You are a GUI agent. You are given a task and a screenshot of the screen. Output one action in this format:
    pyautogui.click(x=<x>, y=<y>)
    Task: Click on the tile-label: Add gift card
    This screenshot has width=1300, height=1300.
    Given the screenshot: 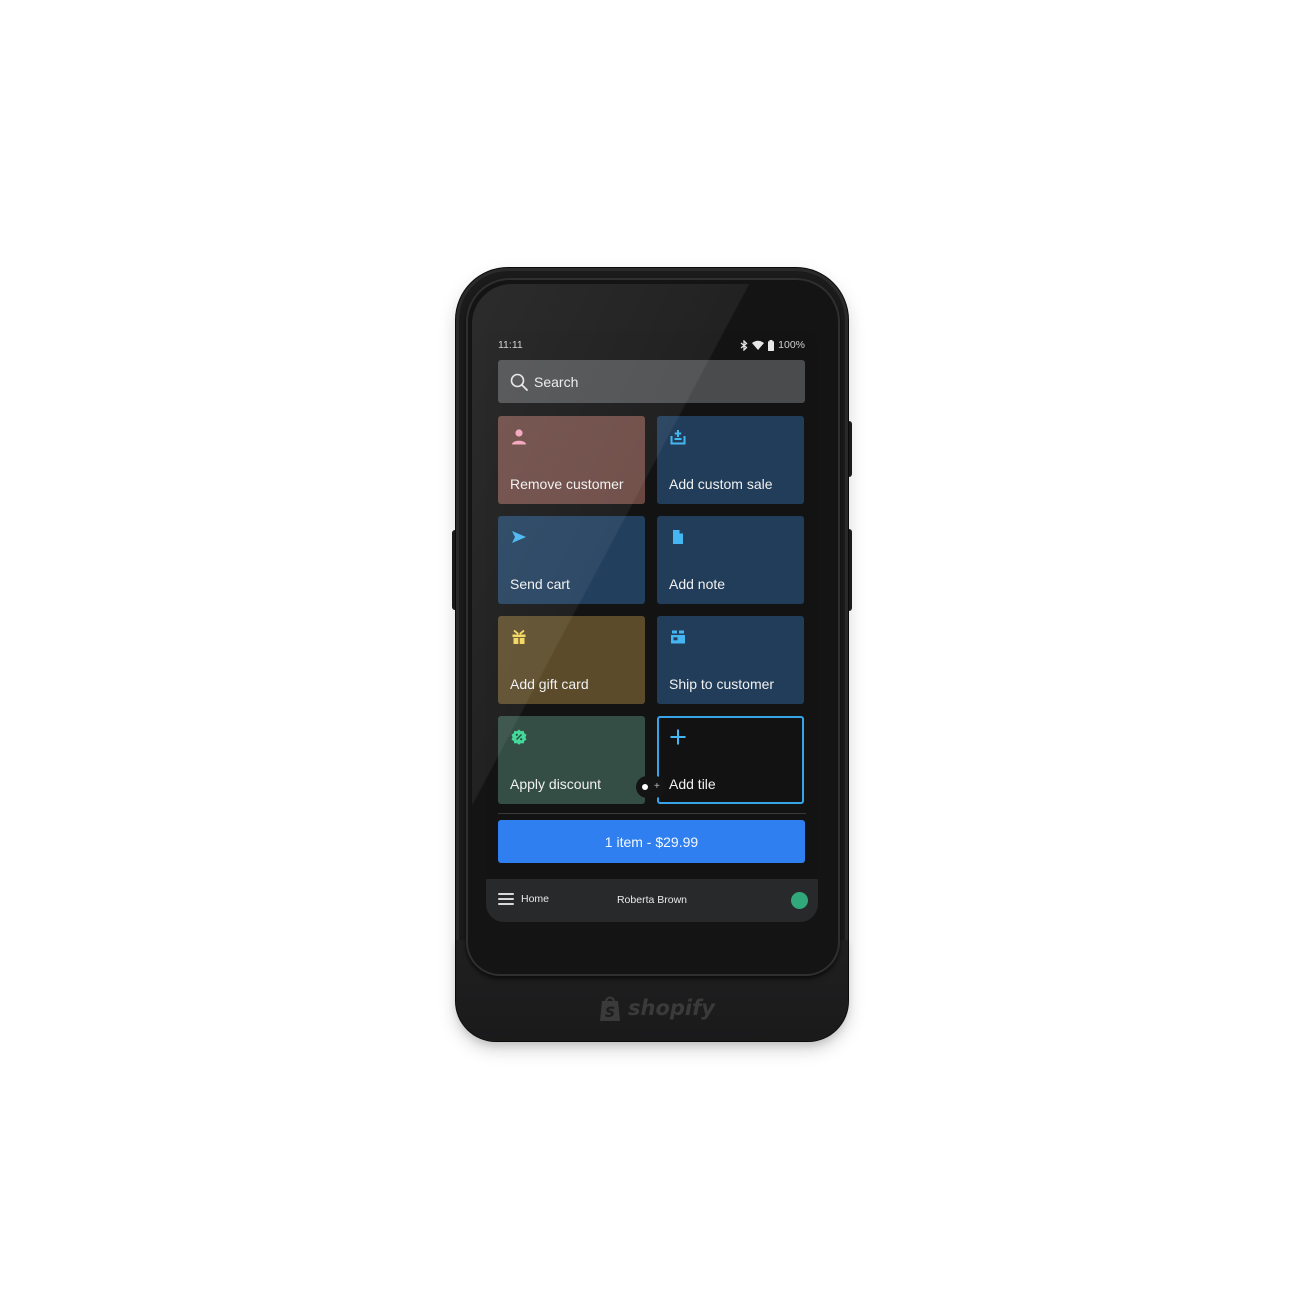 What is the action you would take?
    pyautogui.click(x=549, y=684)
    